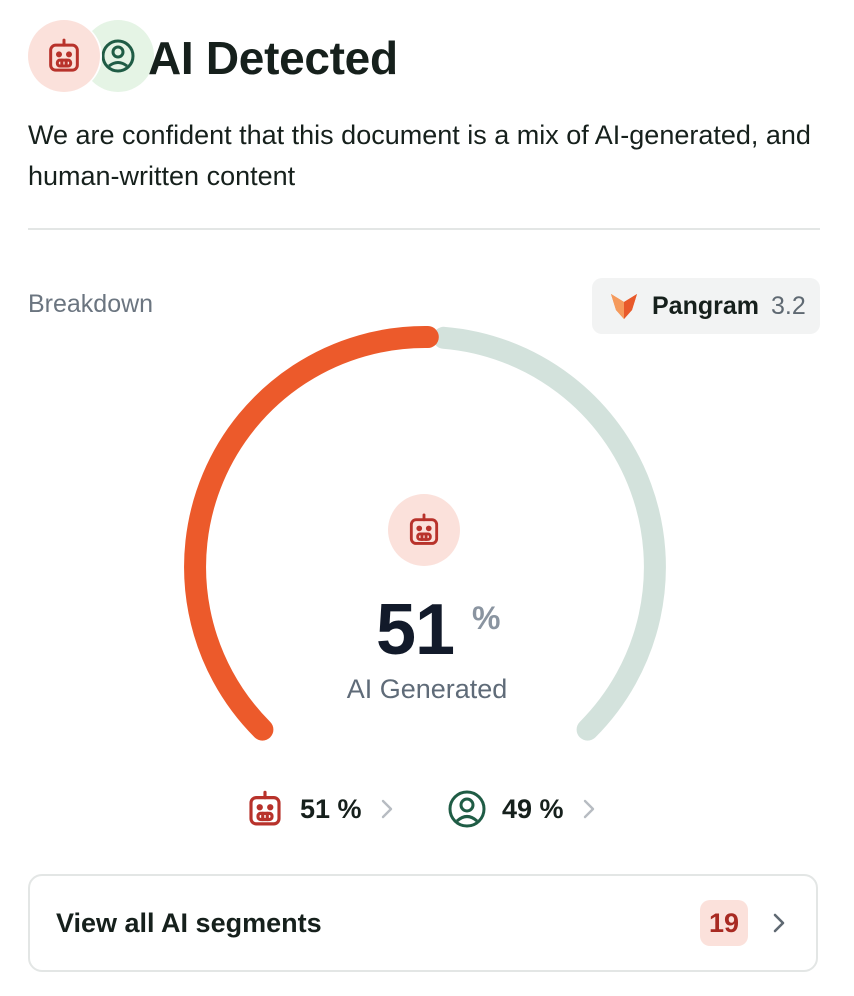 This screenshot has height=996, width=854. What do you see at coordinates (624, 306) in the screenshot?
I see `fox-icon` at bounding box center [624, 306].